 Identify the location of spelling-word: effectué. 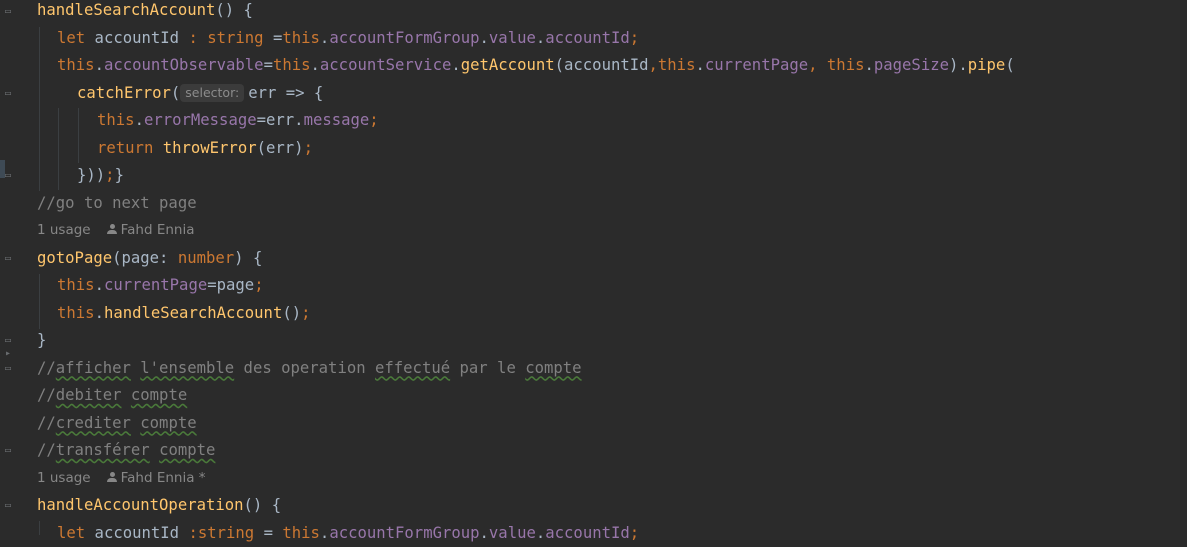
(412, 368).